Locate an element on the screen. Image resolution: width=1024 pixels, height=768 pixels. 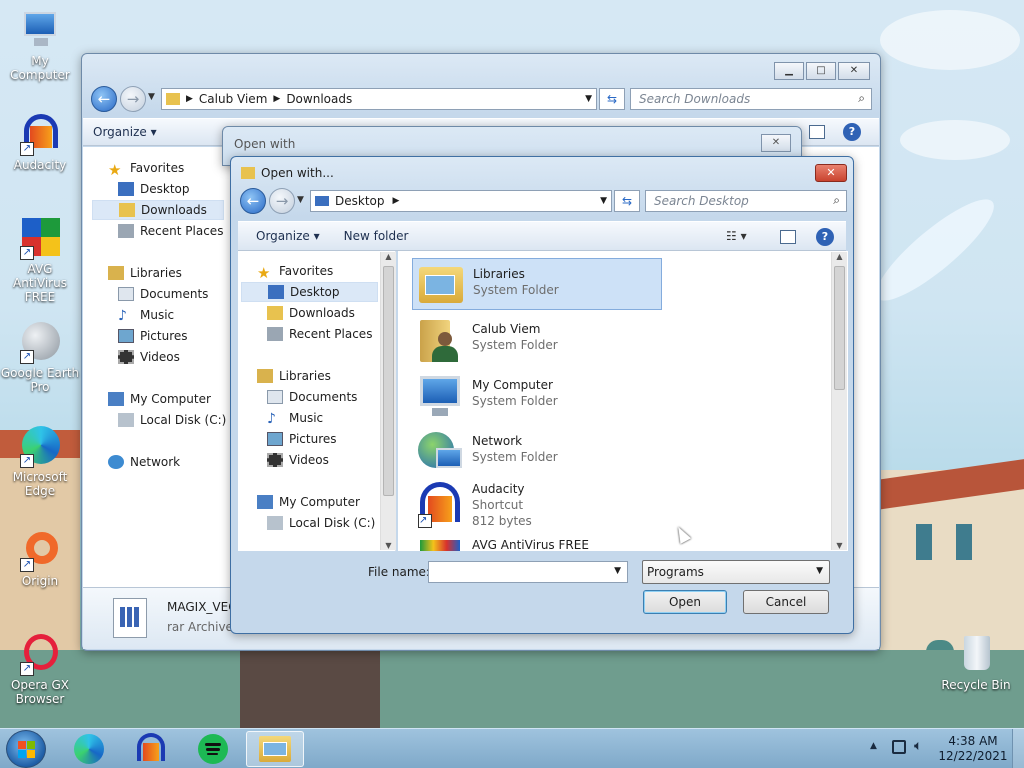
nav-network: Network is located at coordinates (144, 462).